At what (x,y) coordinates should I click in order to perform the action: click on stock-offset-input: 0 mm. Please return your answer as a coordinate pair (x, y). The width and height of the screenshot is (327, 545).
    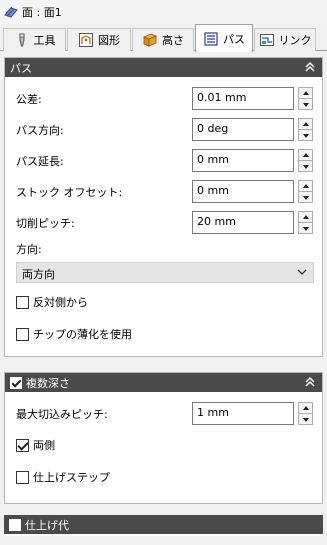
    Looking at the image, I should click on (243, 191).